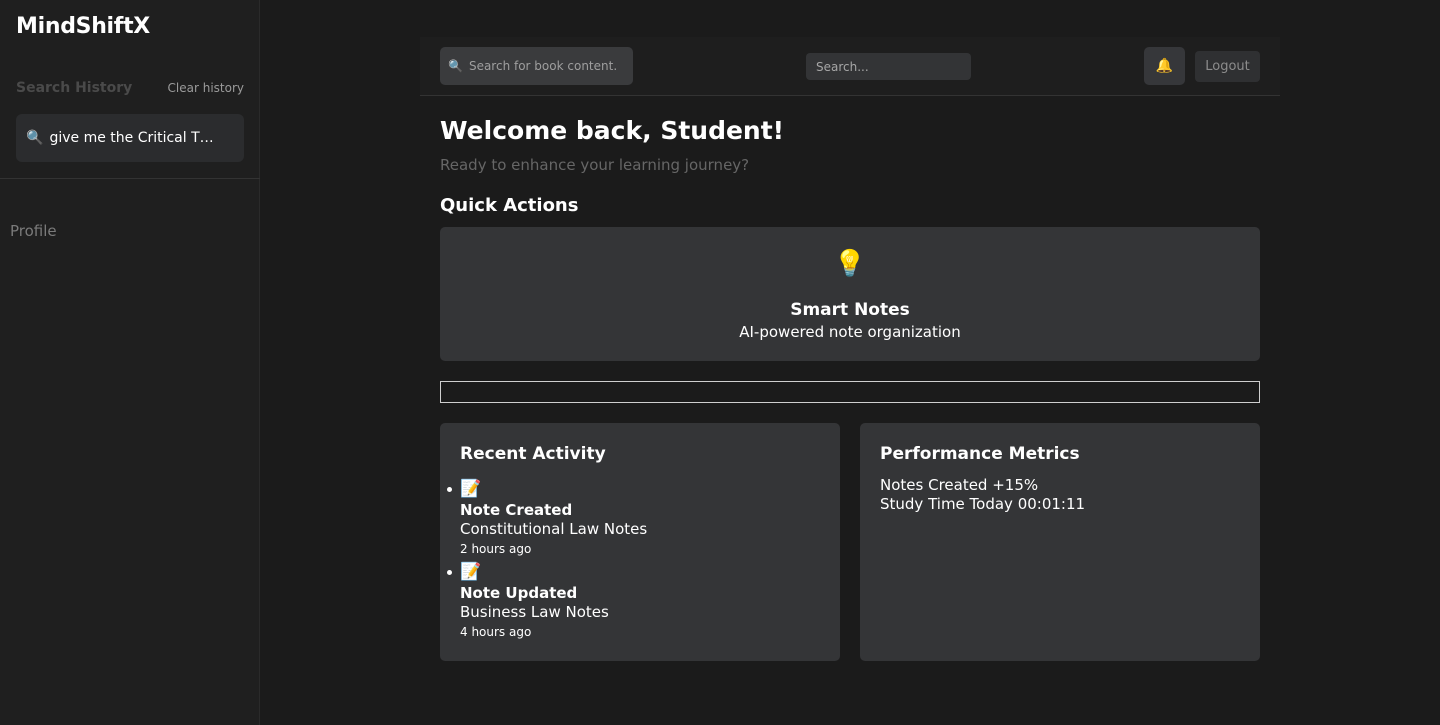 The width and height of the screenshot is (1440, 725). What do you see at coordinates (516, 510) in the screenshot?
I see `activity-title: Note Created` at bounding box center [516, 510].